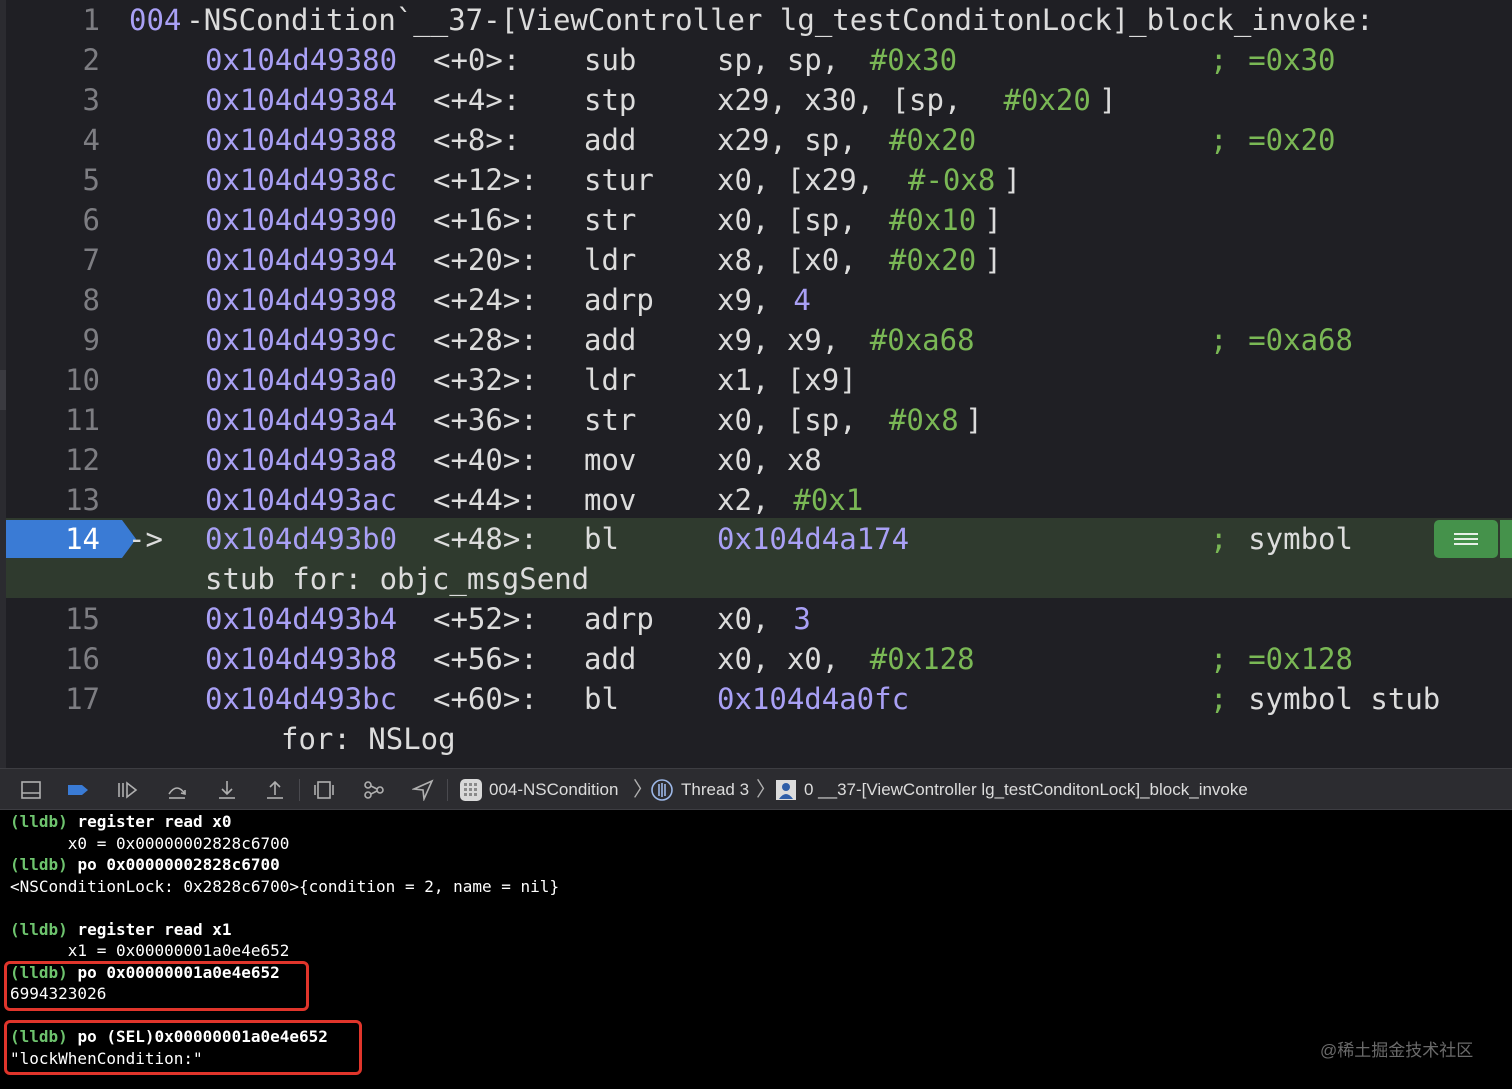 This screenshot has height=1089, width=1512. Describe the element at coordinates (31, 790) in the screenshot. I see `toggle-console-icon` at that location.